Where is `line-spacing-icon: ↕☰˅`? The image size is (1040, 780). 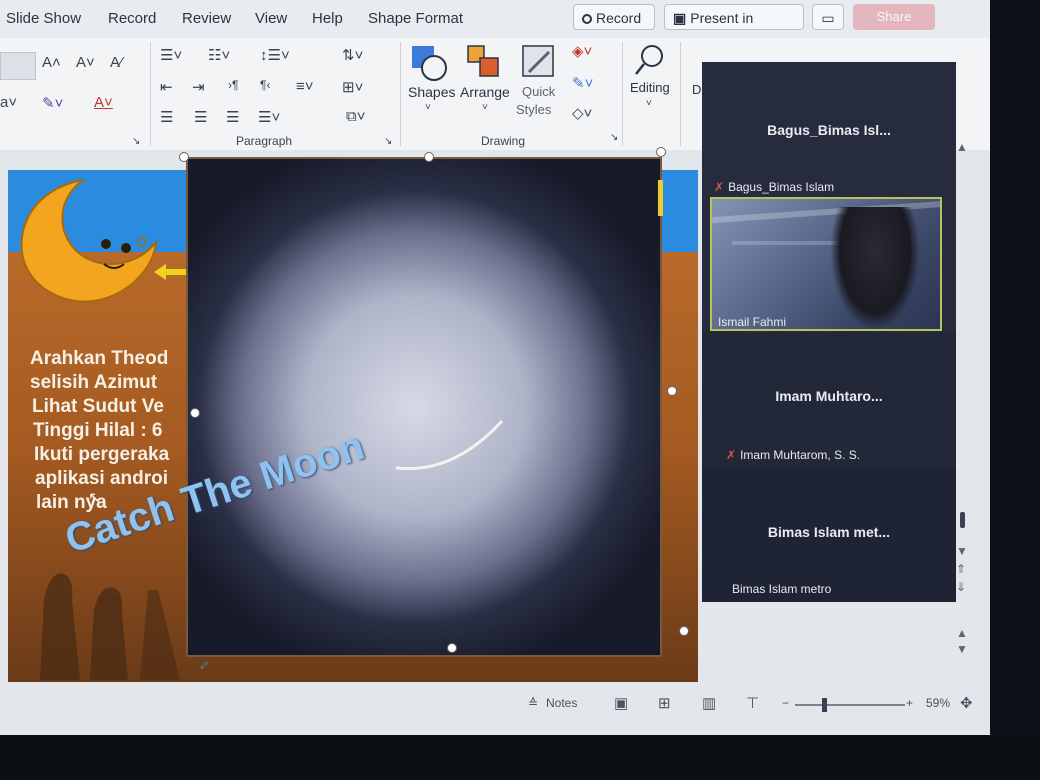 line-spacing-icon: ↕☰˅ is located at coordinates (275, 55).